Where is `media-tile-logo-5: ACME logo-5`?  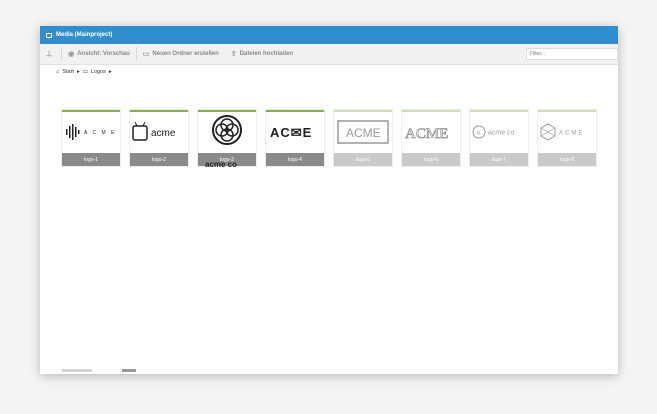 media-tile-logo-5: ACME logo-5 is located at coordinates (363, 138).